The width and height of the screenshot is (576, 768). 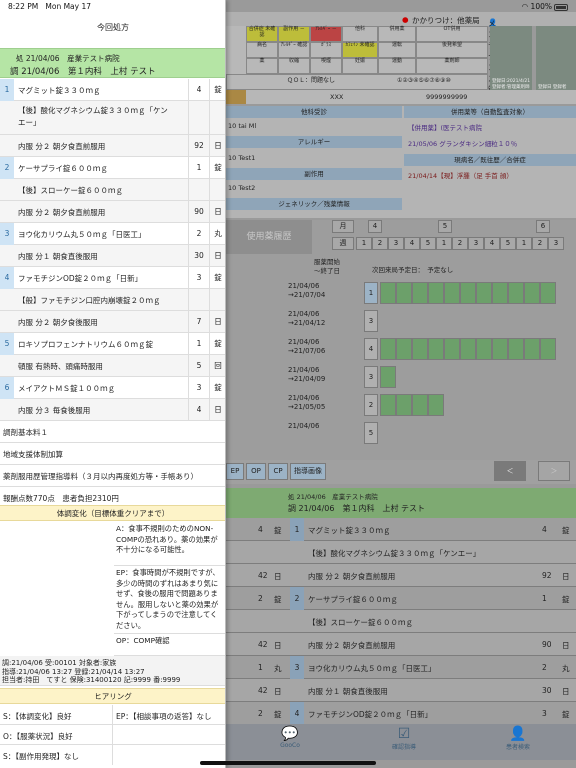 I want to click on med-name: ケーサプライ錠６００ｍｇ, so click(x=63, y=168).